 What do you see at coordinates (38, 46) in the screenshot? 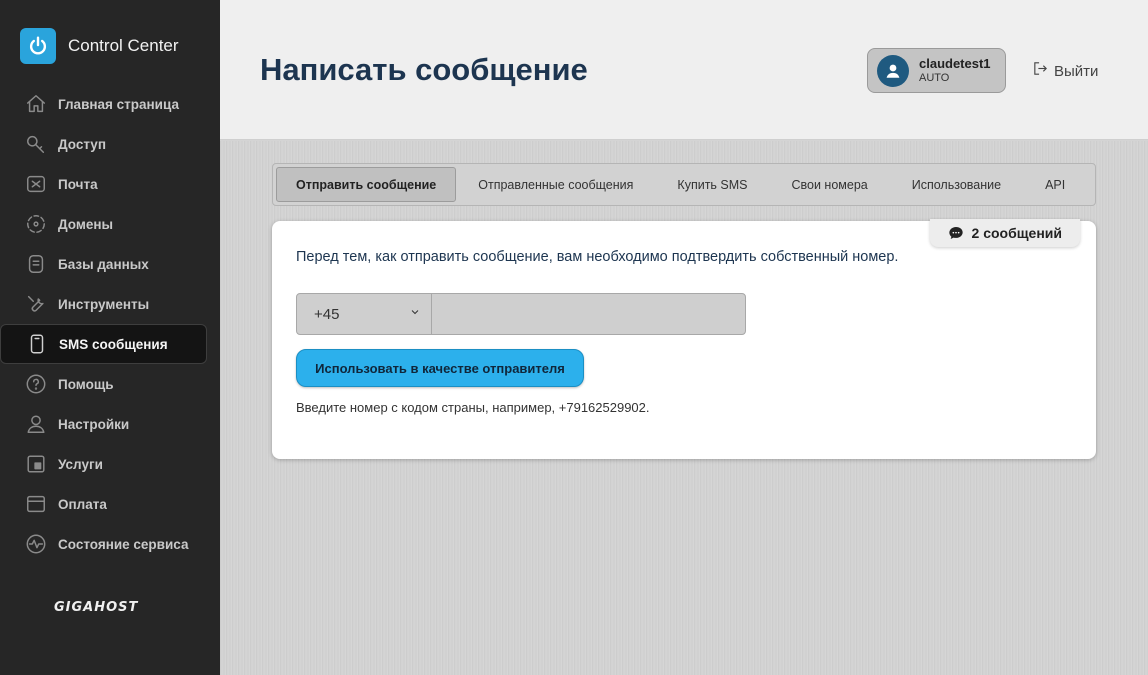
I see `power-icon` at bounding box center [38, 46].